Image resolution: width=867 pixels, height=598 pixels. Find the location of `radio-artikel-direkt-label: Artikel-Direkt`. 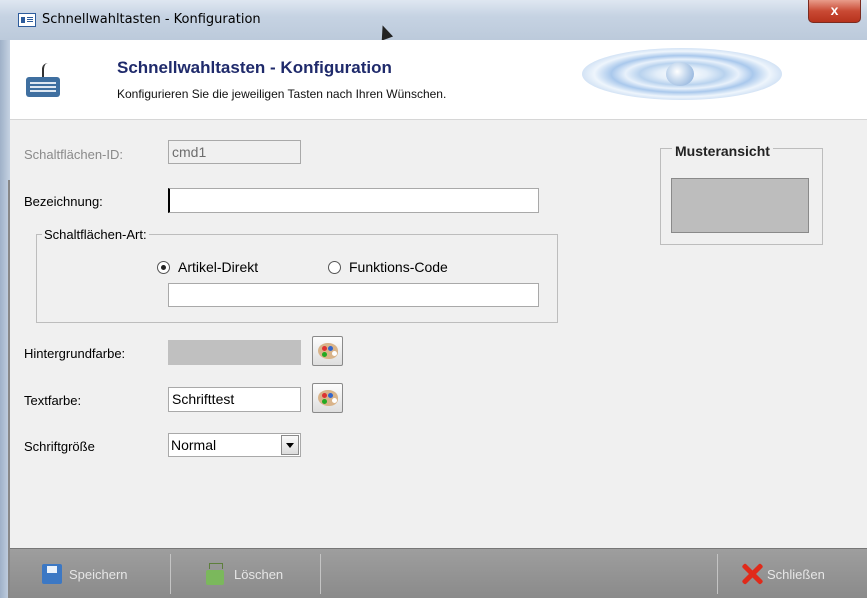

radio-artikel-direkt-label: Artikel-Direkt is located at coordinates (218, 267).